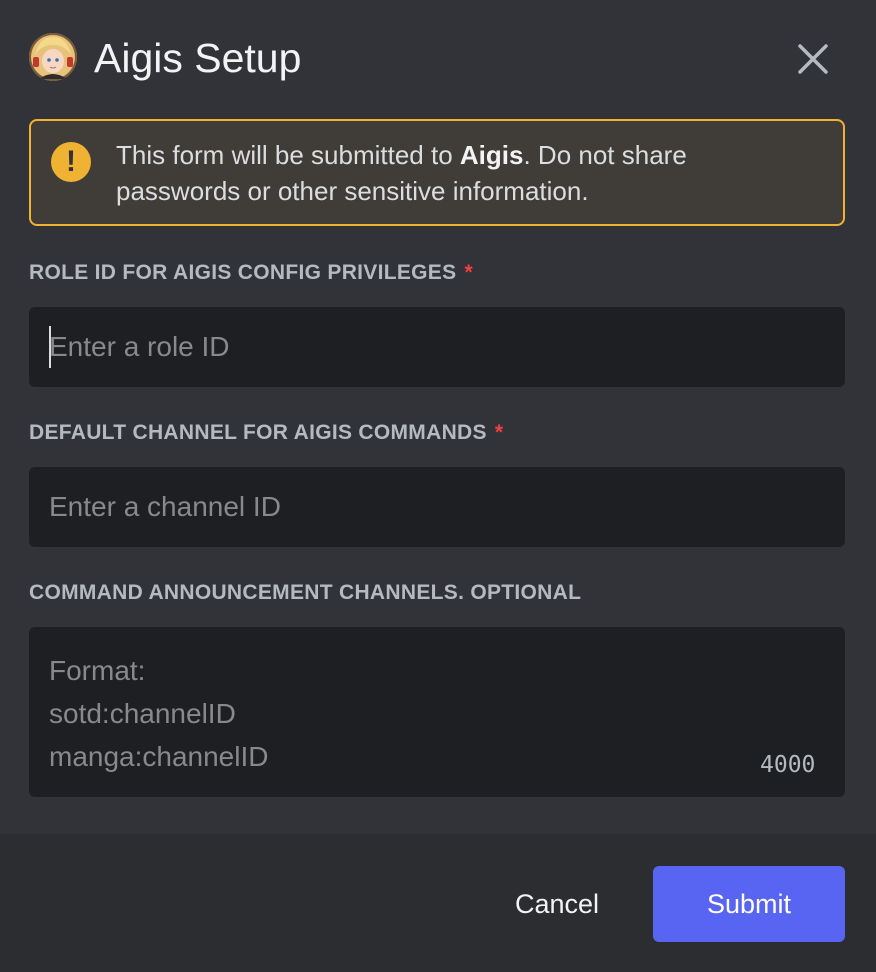  What do you see at coordinates (788, 765) in the screenshot?
I see `char-limit-counter: 4000` at bounding box center [788, 765].